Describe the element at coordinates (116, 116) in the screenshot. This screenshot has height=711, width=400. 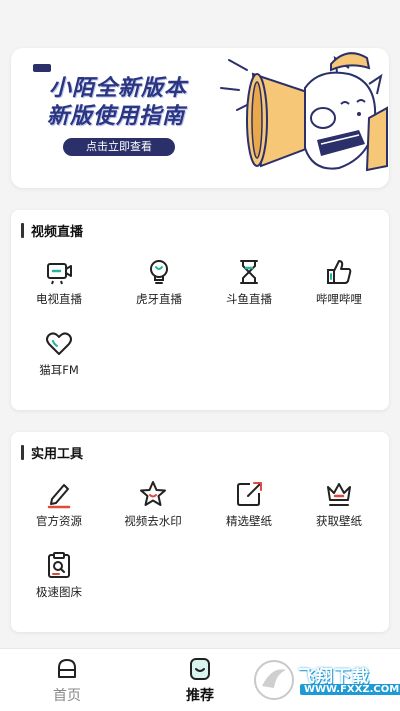
I see `banner-title-line2: 新版使用指南` at that location.